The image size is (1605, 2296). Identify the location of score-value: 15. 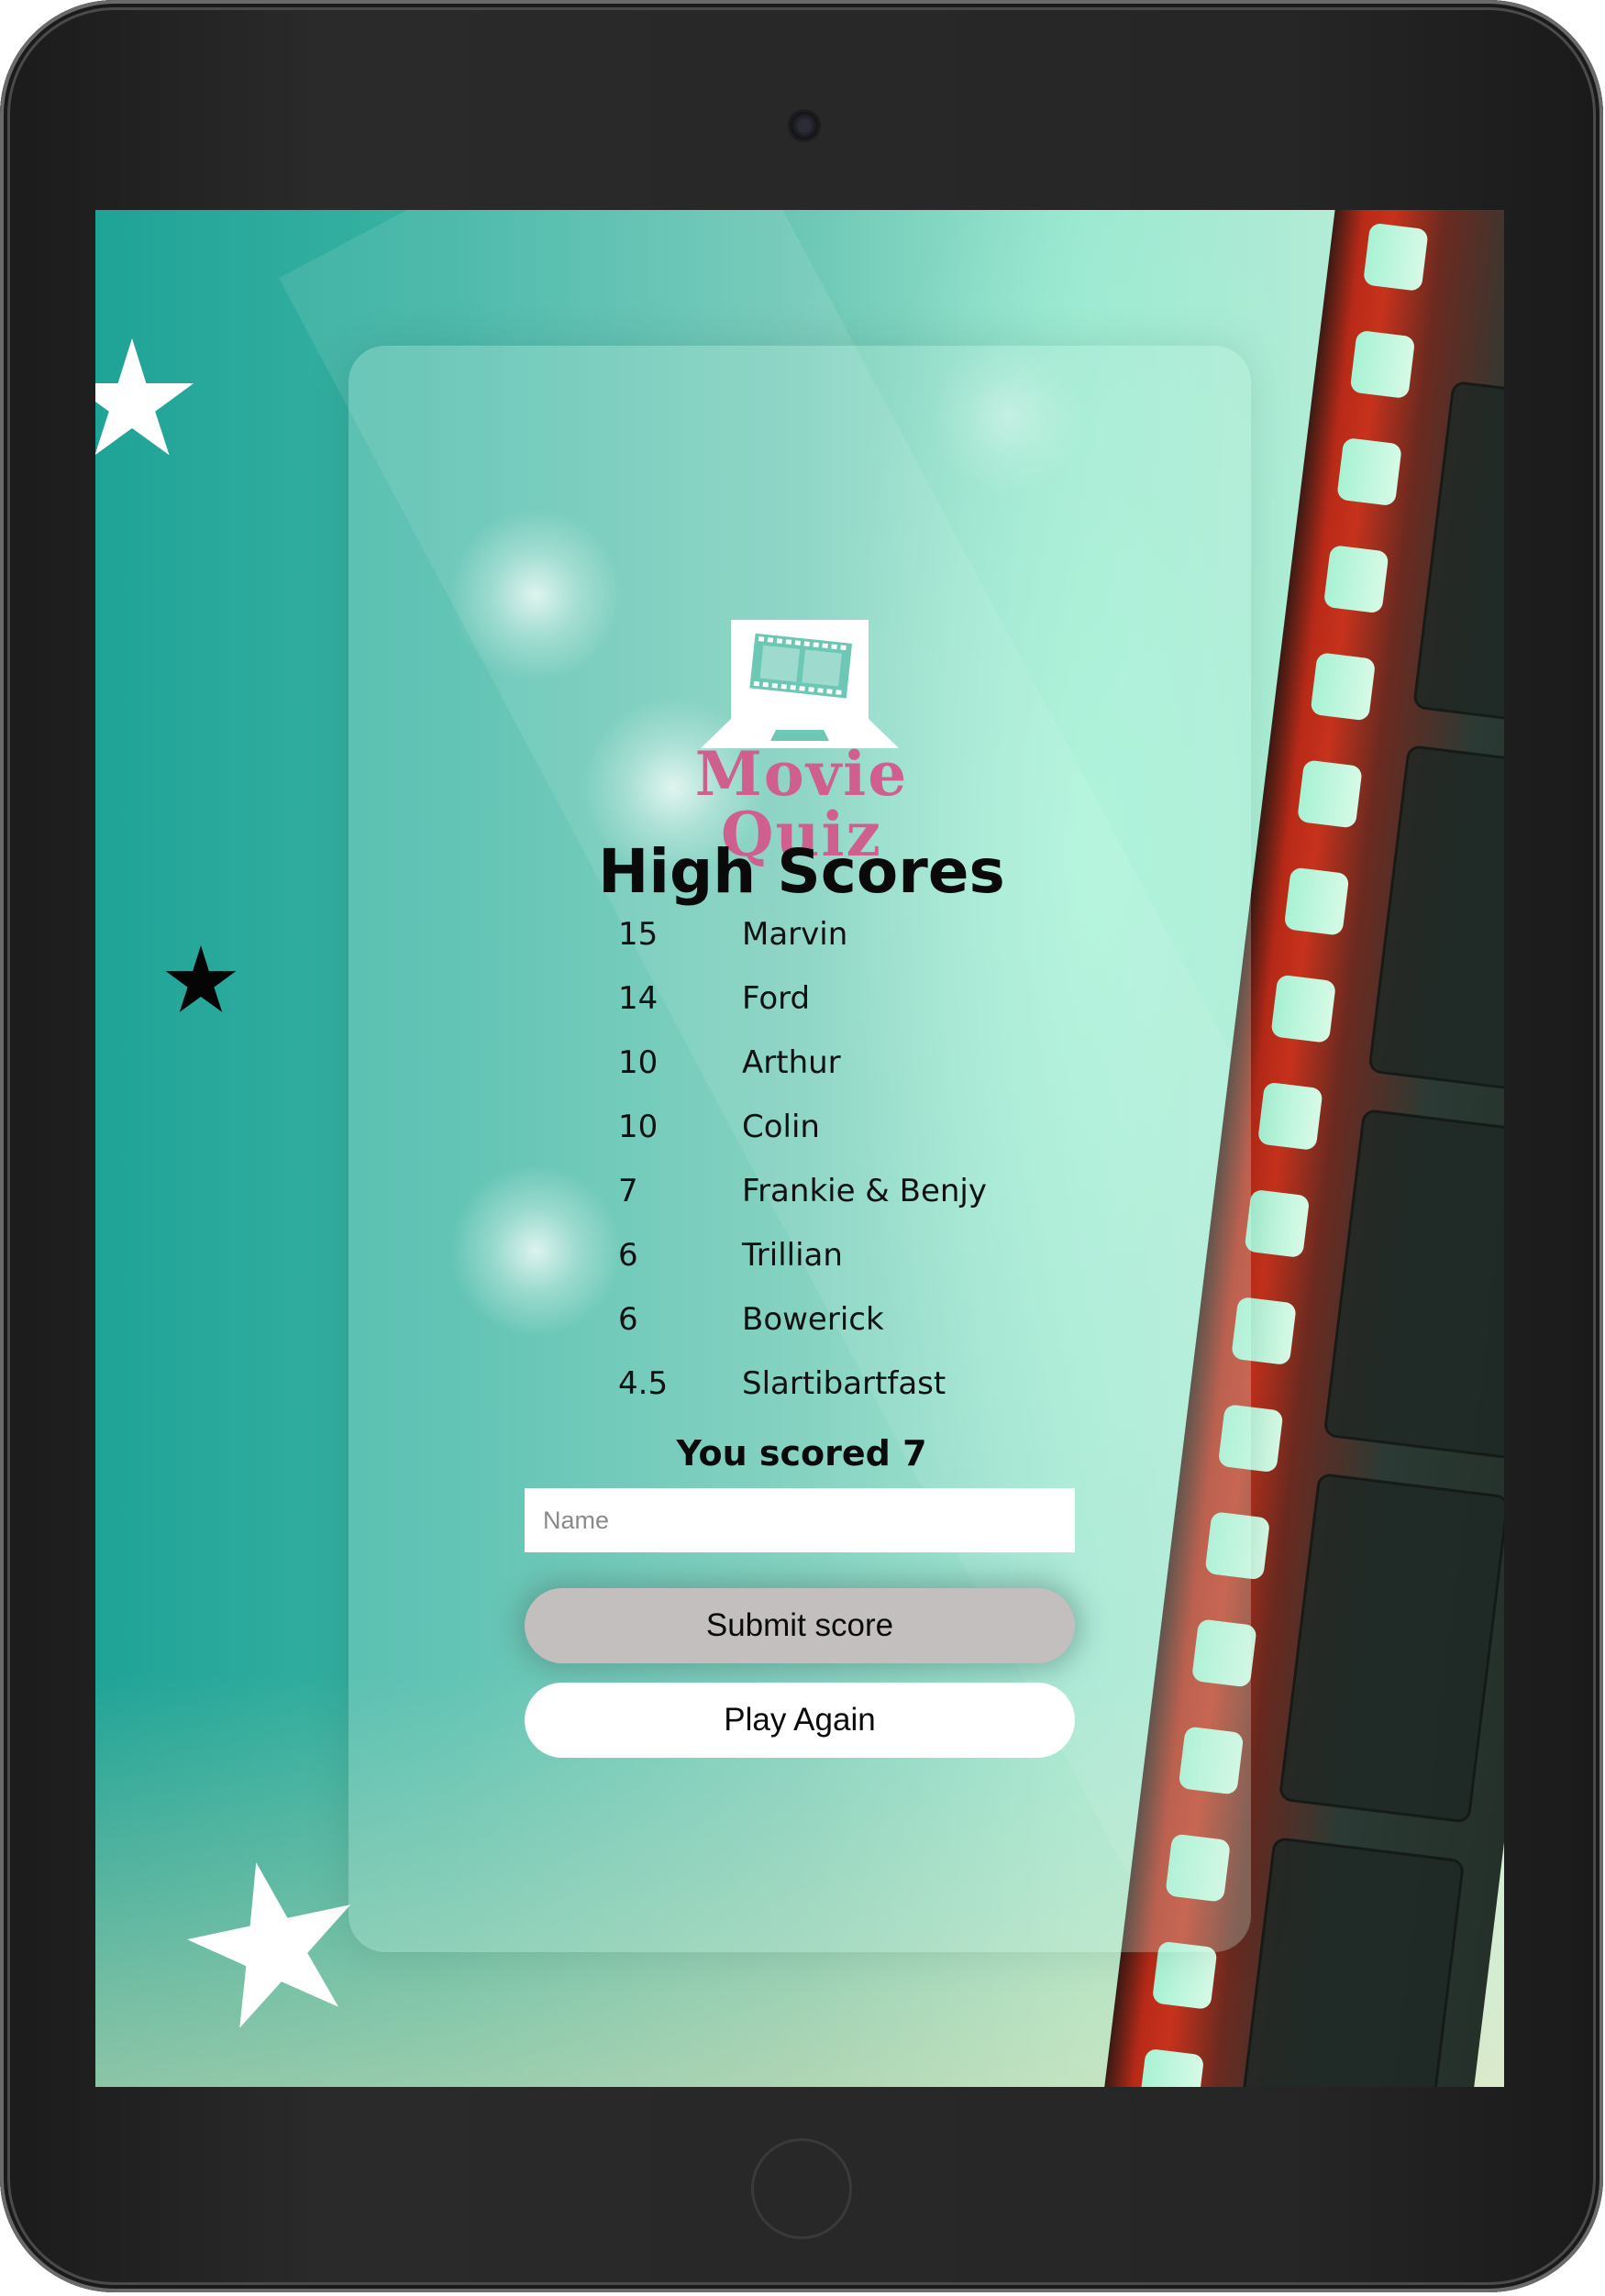
(638, 934).